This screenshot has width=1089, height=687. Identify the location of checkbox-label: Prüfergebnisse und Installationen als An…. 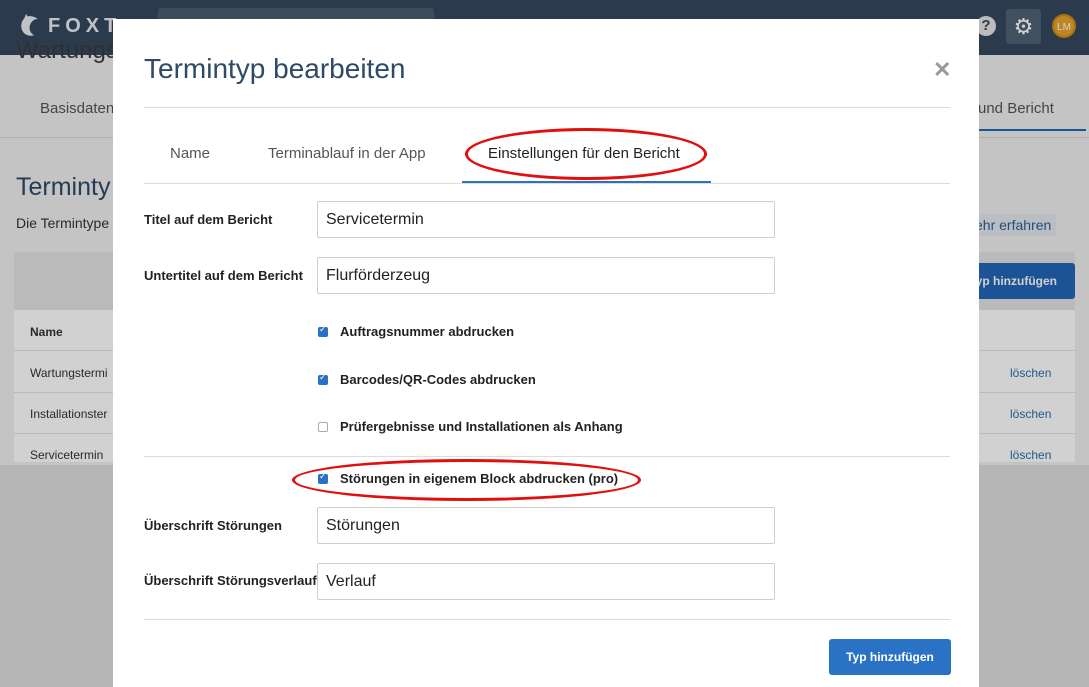
(481, 426).